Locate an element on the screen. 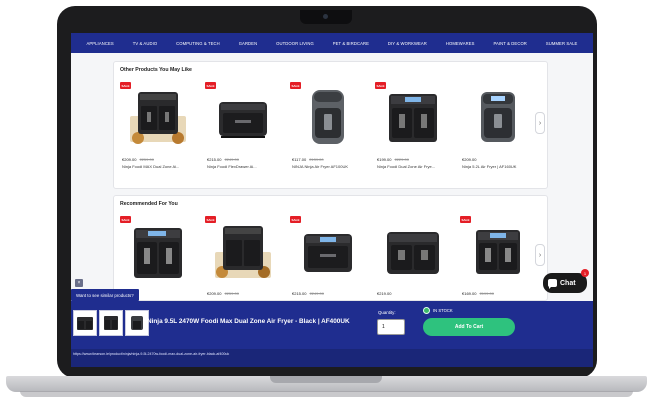 The height and width of the screenshot is (400, 653). nav-item-paint-decor: PAINT & DECOR is located at coordinates (510, 43).